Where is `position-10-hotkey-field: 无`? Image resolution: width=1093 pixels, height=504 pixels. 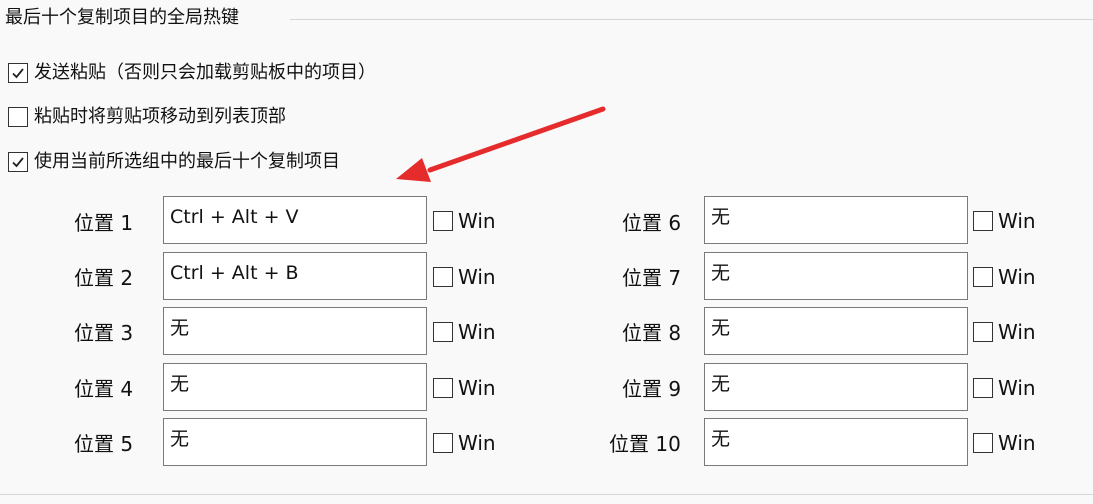
position-10-hotkey-field: 无 is located at coordinates (836, 442).